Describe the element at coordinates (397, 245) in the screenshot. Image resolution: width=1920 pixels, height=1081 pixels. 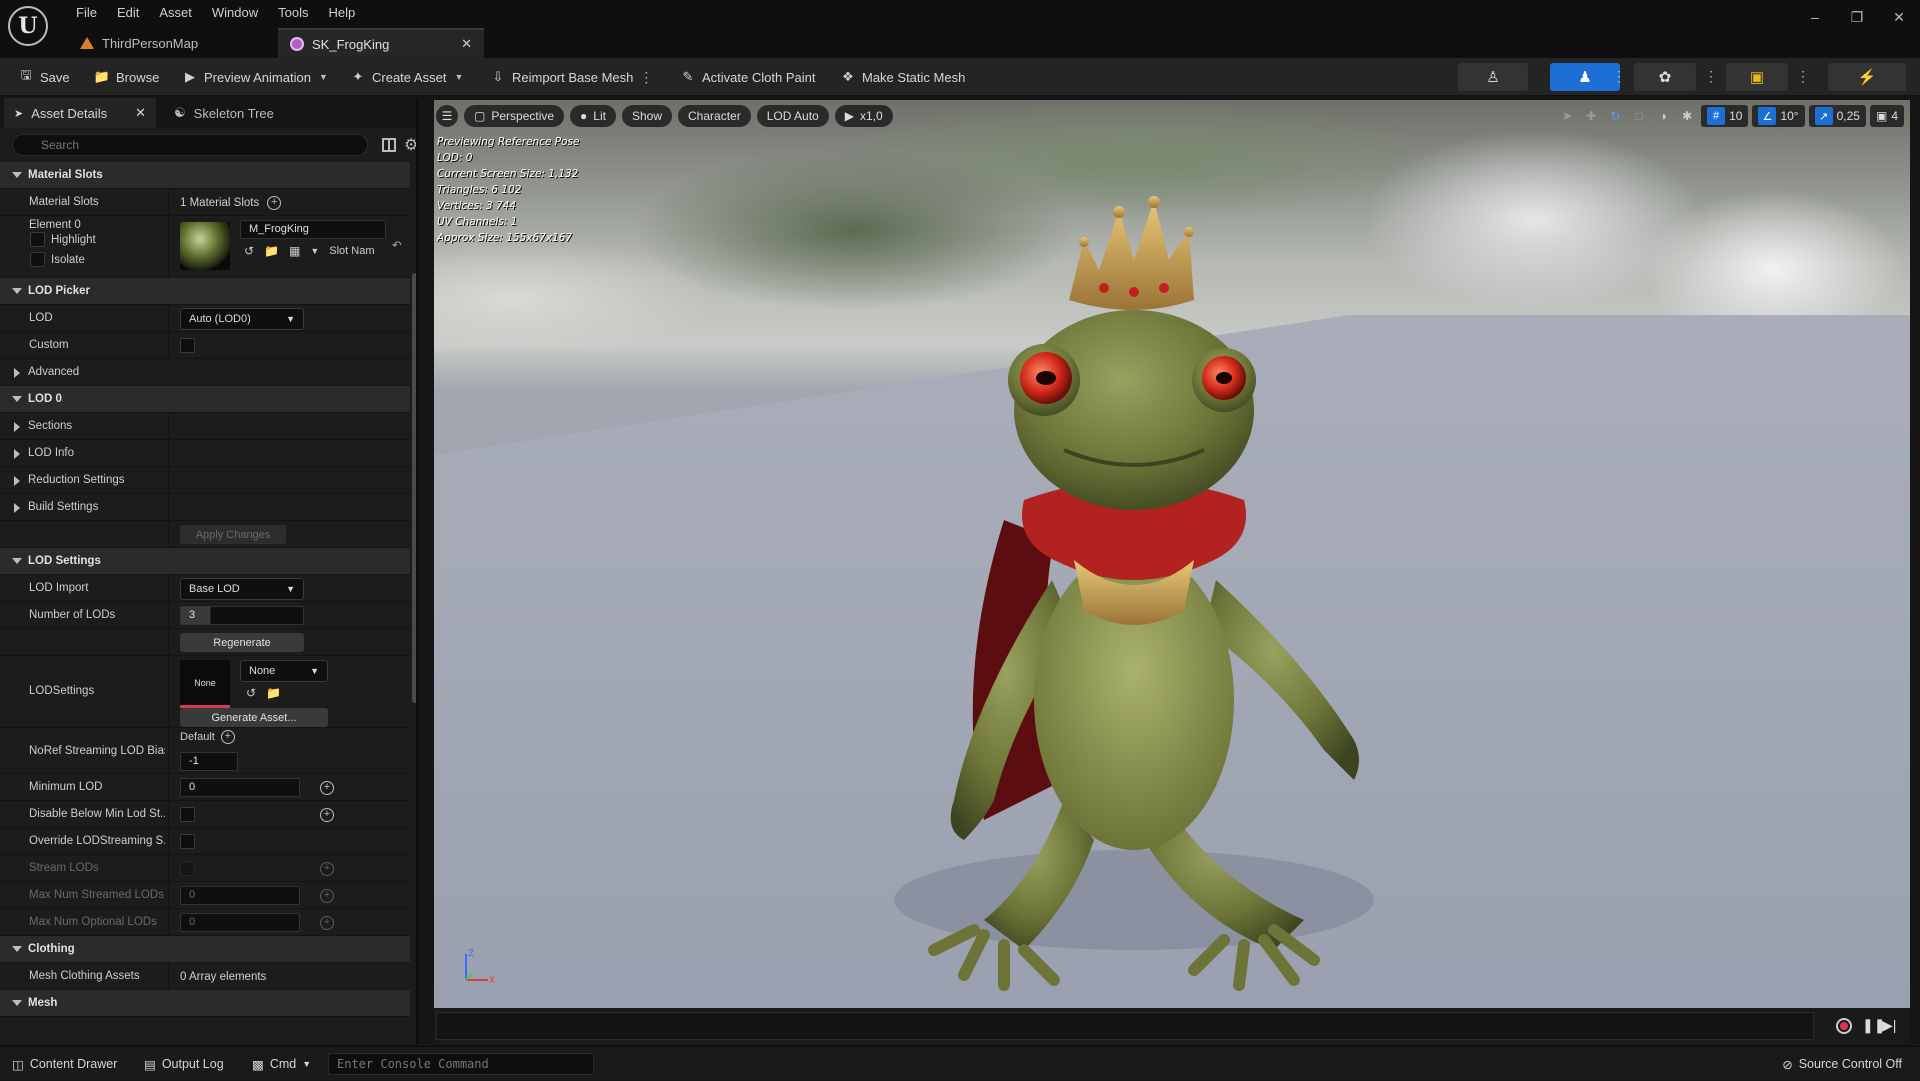
I see `reset-icon: ↶` at that location.